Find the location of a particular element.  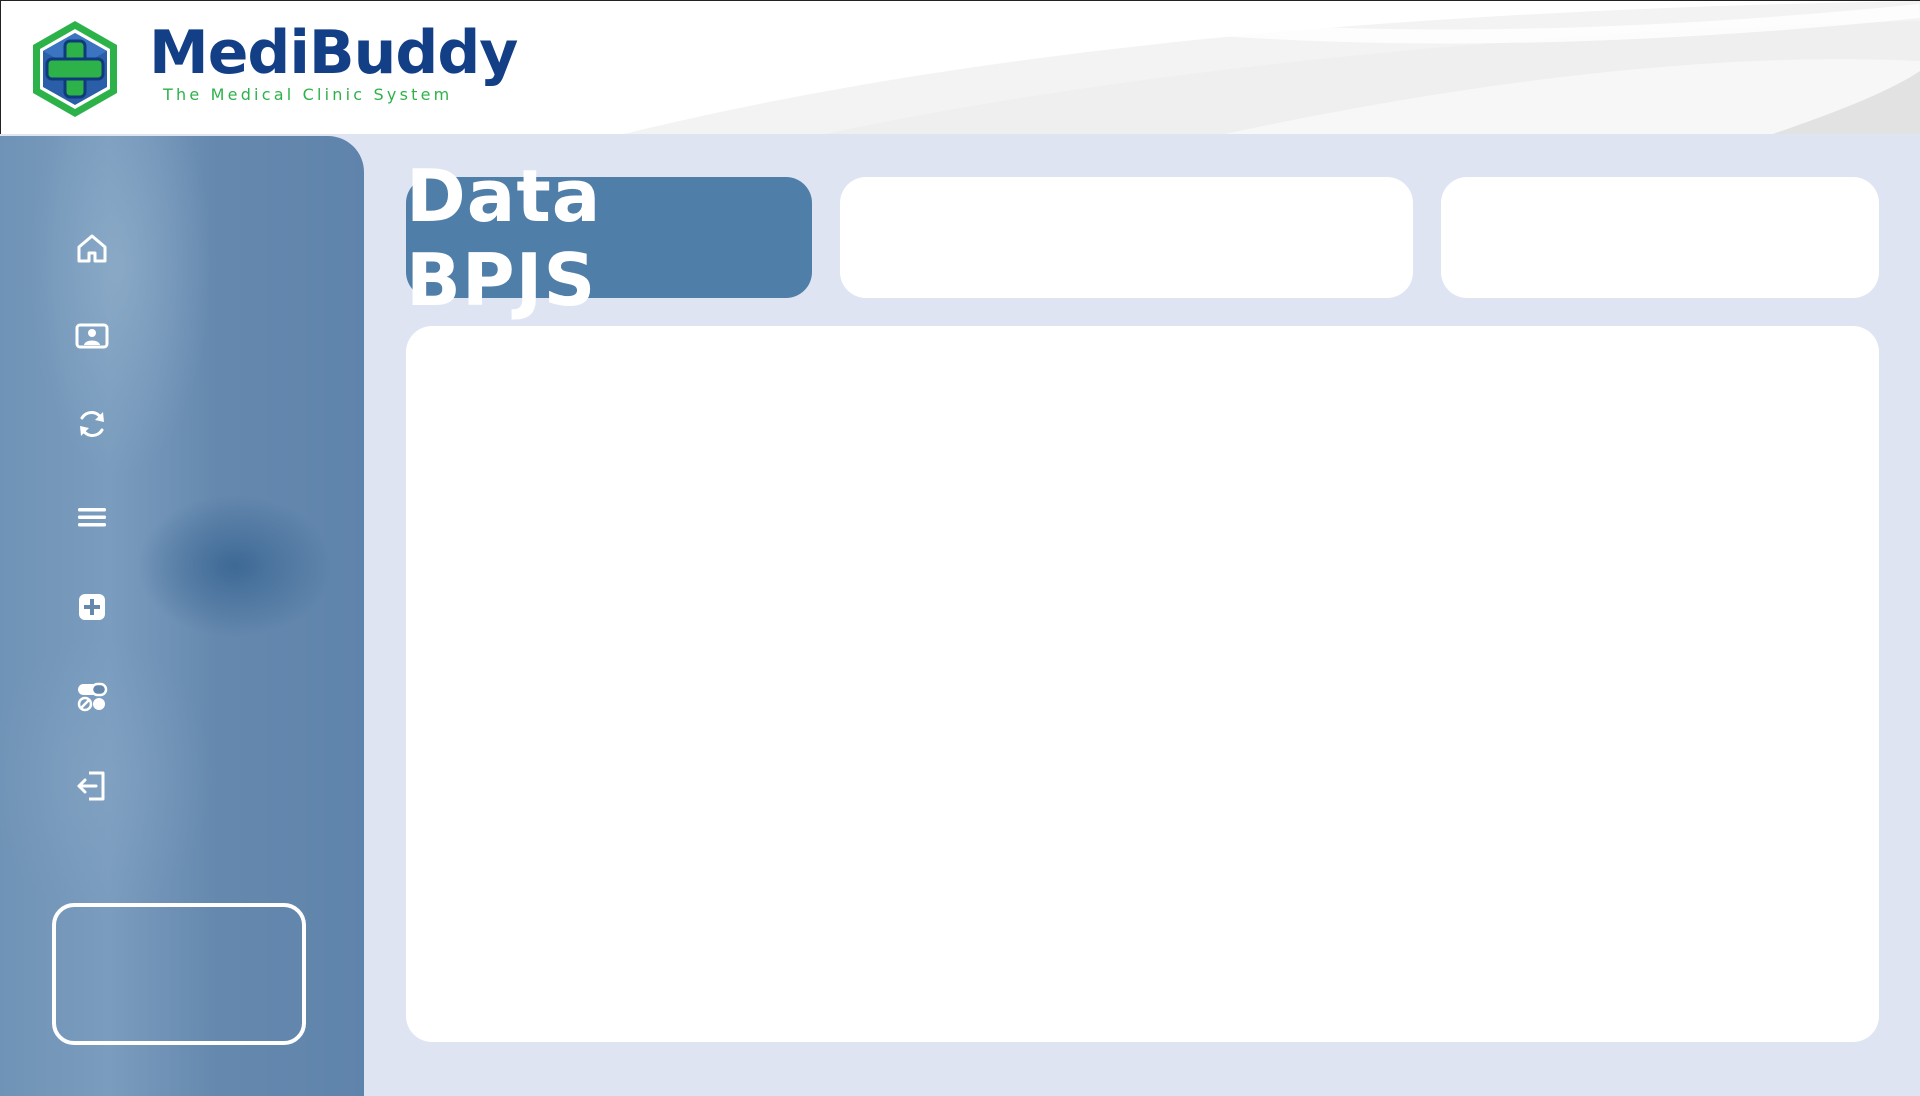

header-bar: MediBuddy The Medical Clinic System is located at coordinates (960, 67).